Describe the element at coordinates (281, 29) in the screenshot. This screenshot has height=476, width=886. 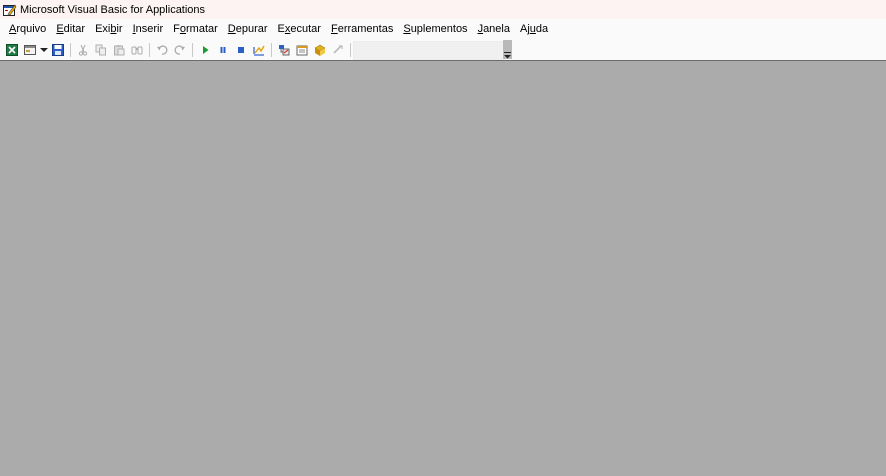
I see `menu-label-part: E` at that location.